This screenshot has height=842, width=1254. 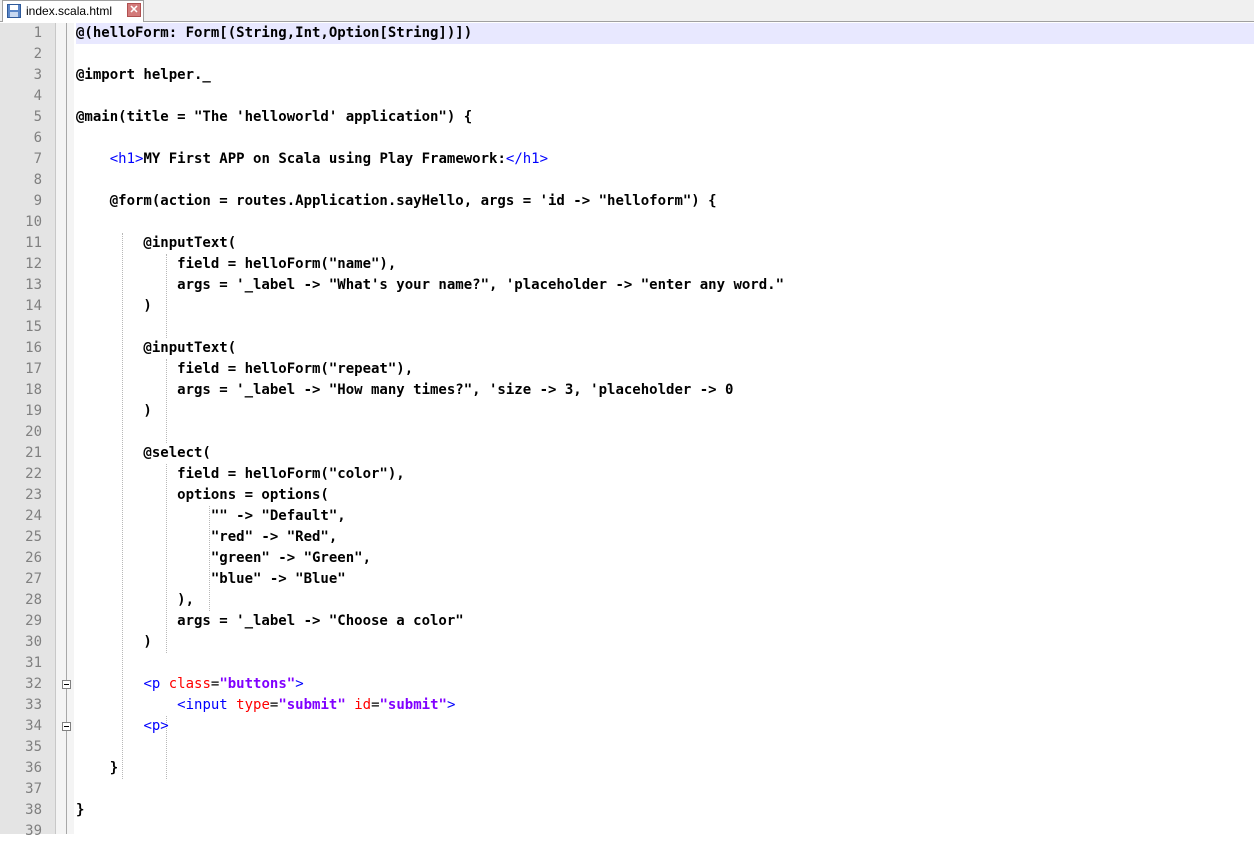 I want to click on tab-bar: index.scala.html ✕, so click(x=627, y=11).